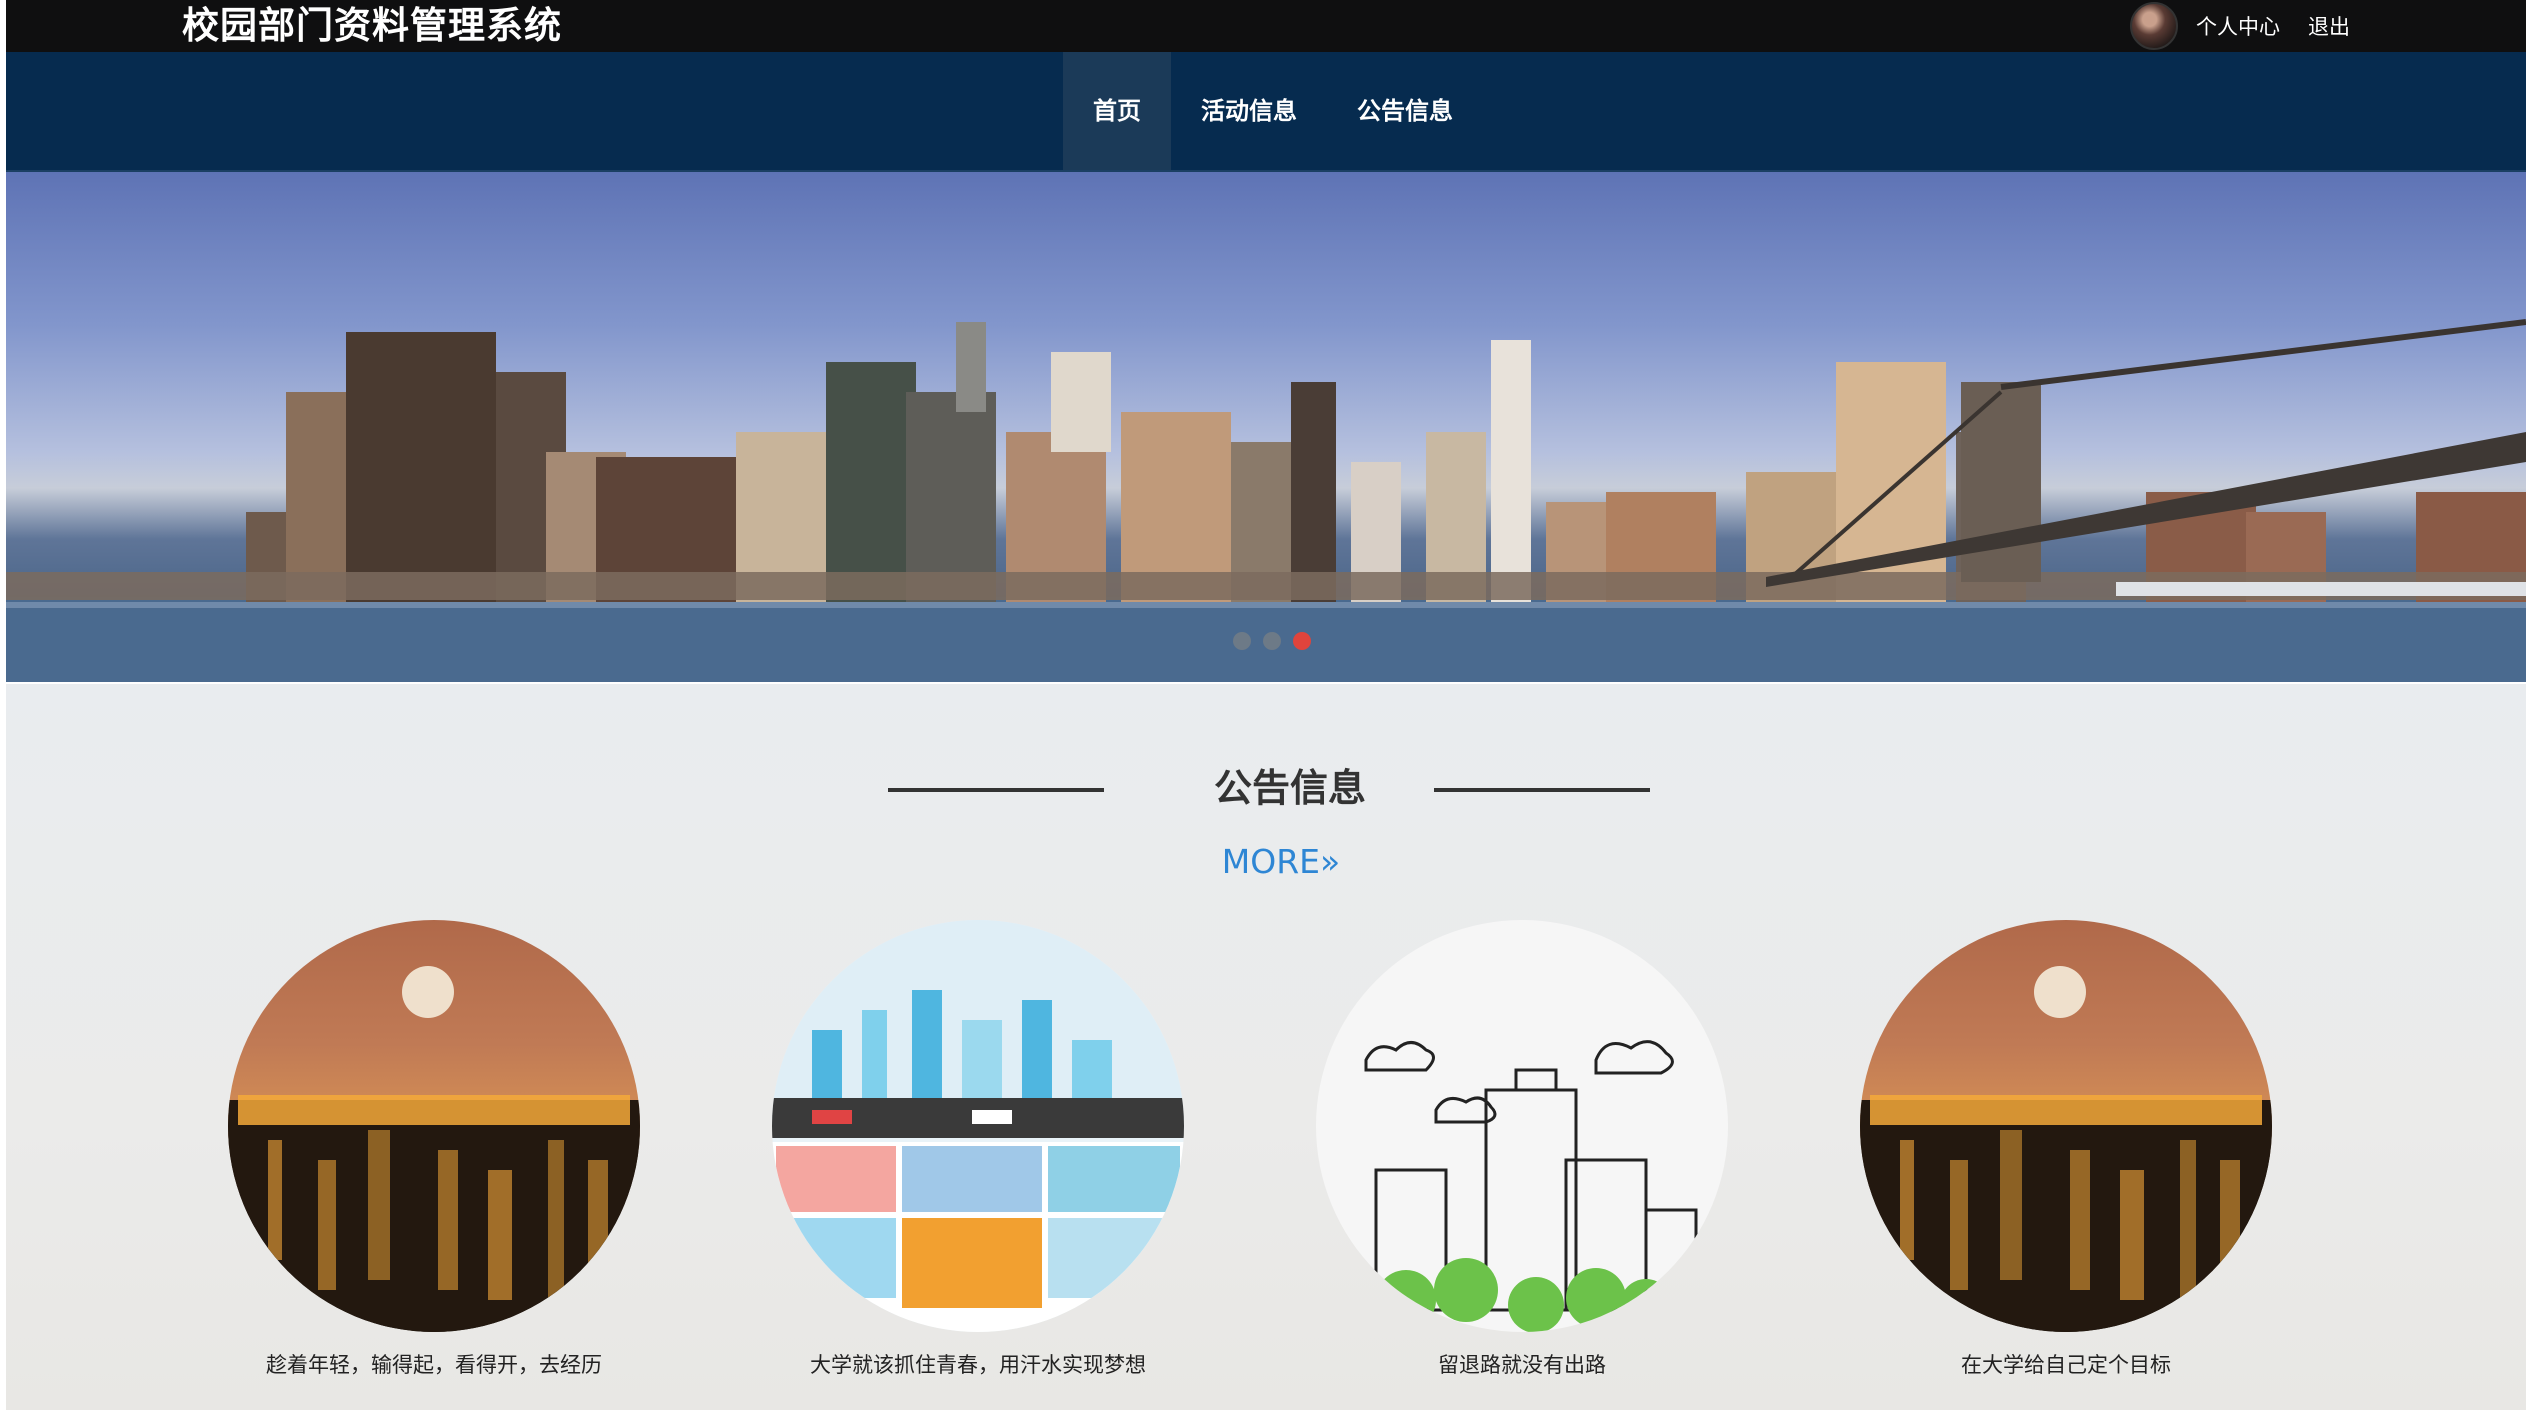 This screenshot has height=1410, width=2526. What do you see at coordinates (978, 1365) in the screenshot?
I see `notice-caption: 大学就该抓住青春，用汗水实现梦想` at bounding box center [978, 1365].